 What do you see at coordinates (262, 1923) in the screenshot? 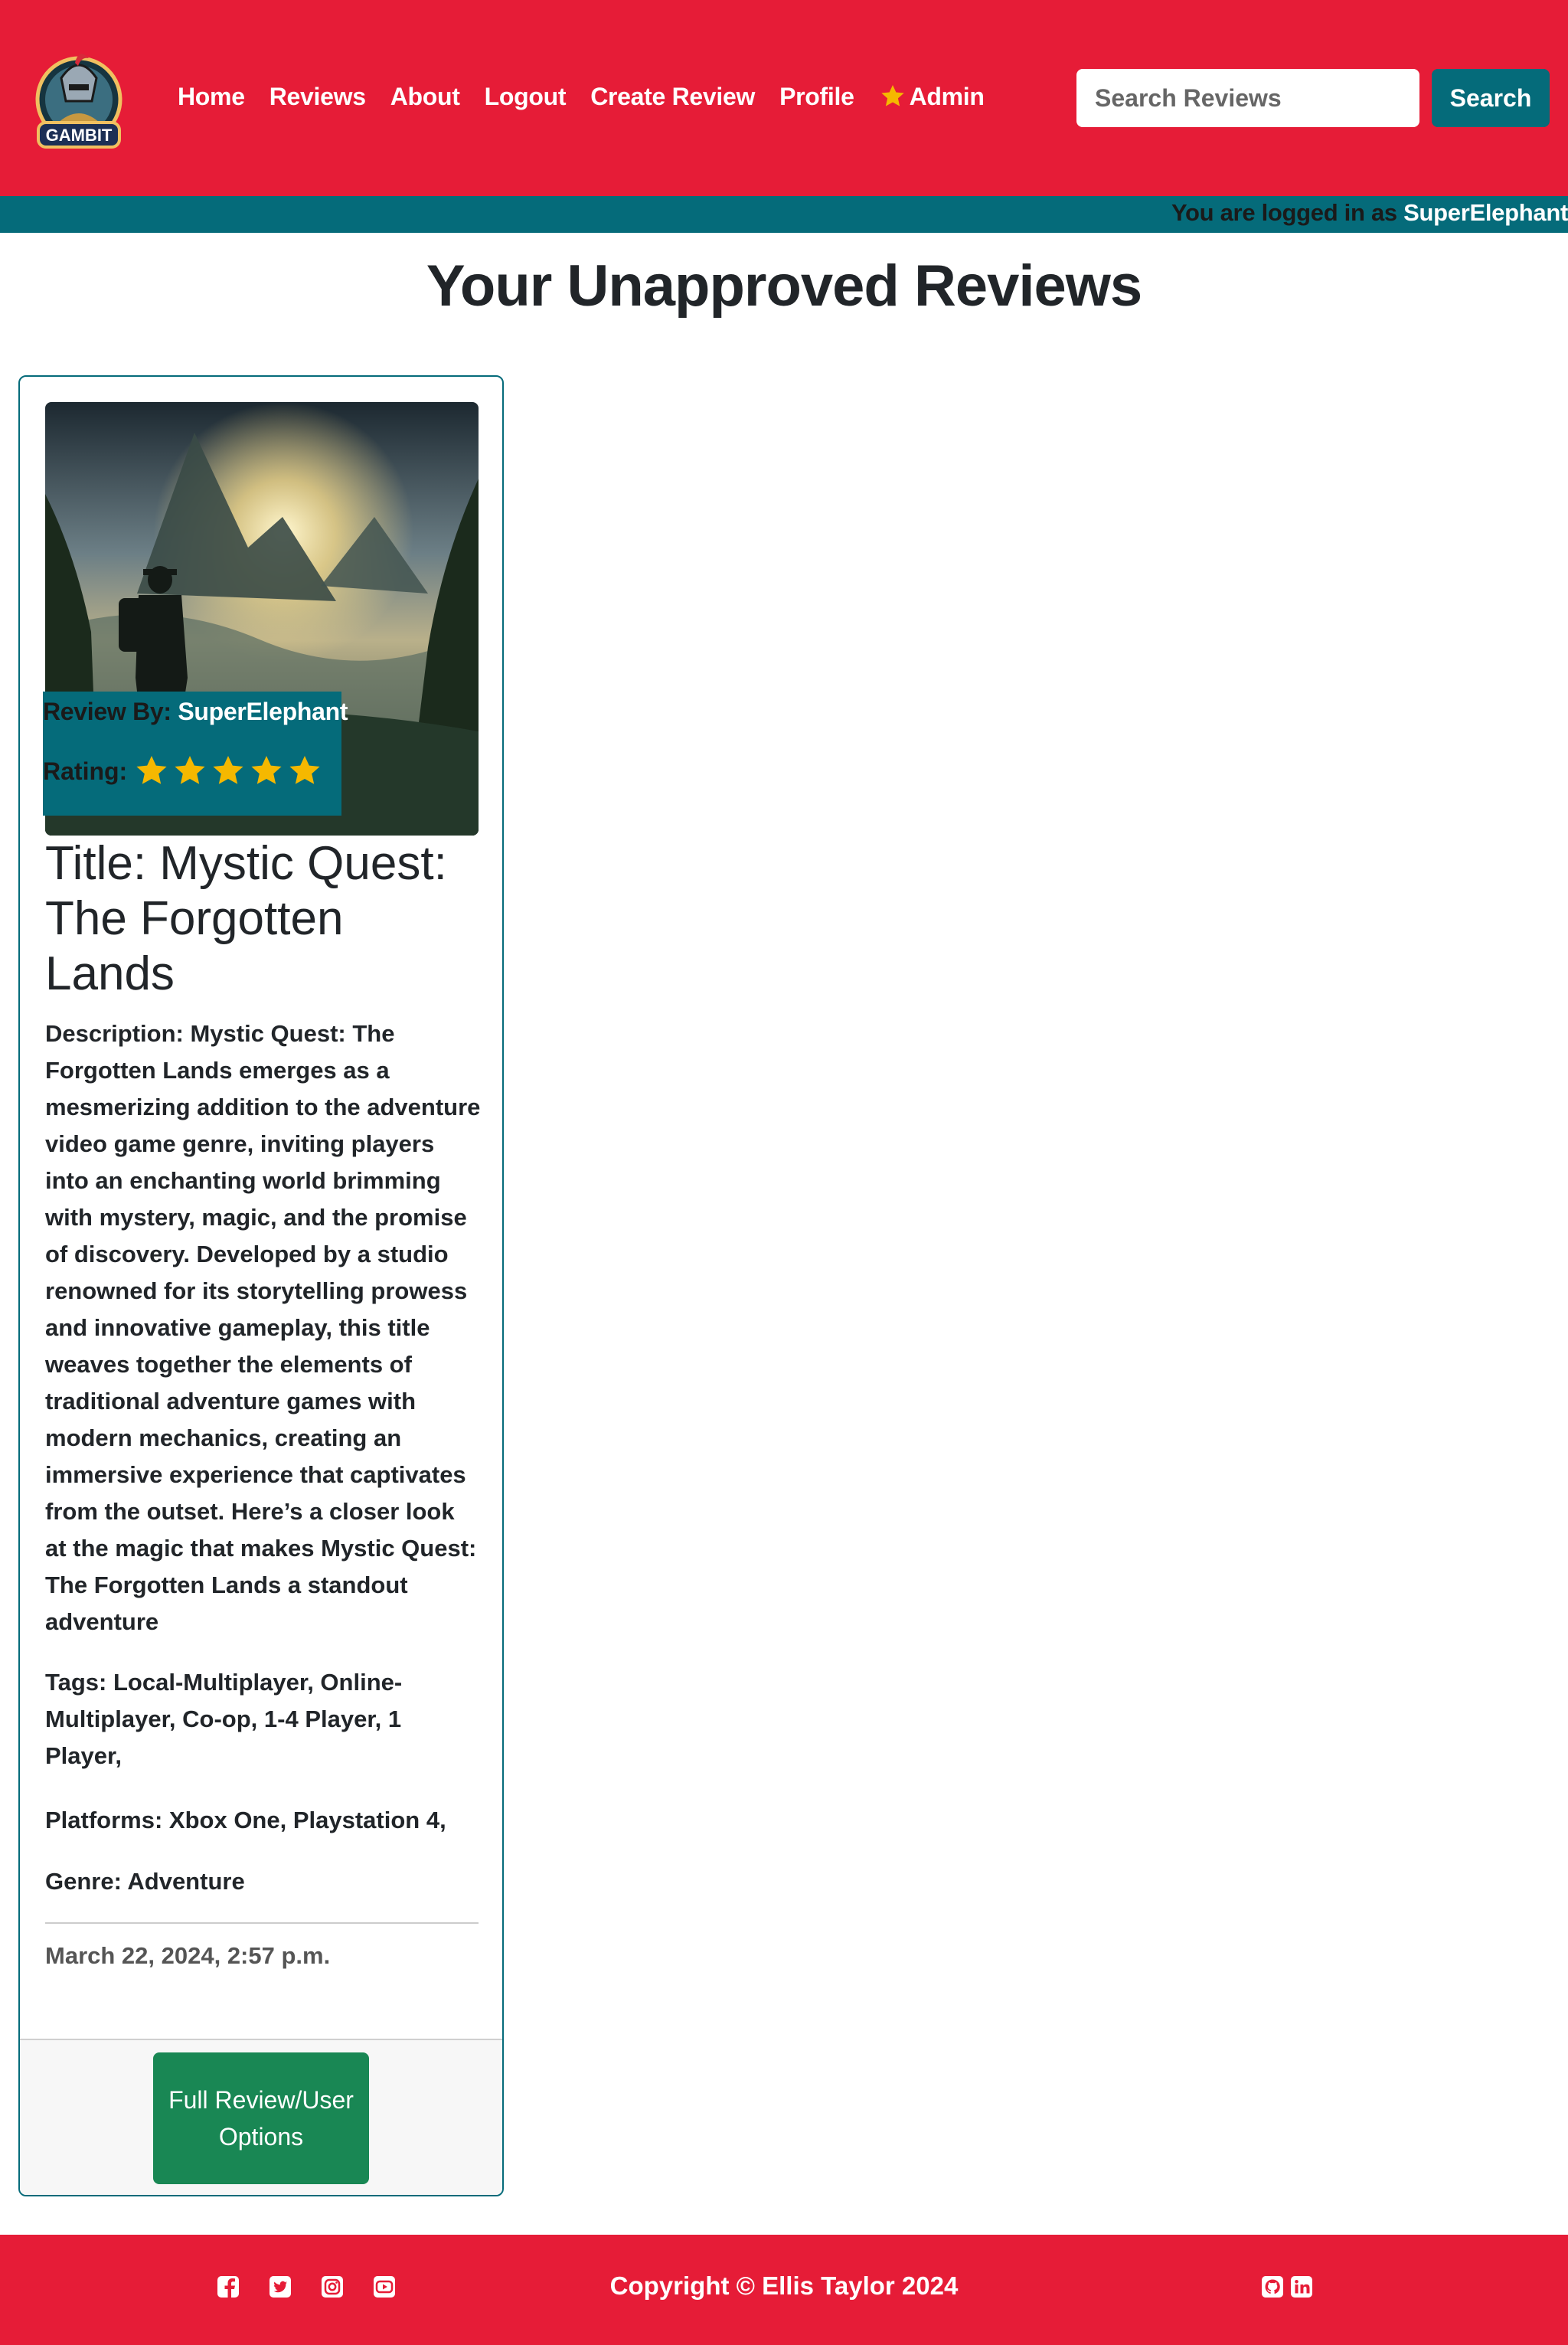
I see `card-divider` at bounding box center [262, 1923].